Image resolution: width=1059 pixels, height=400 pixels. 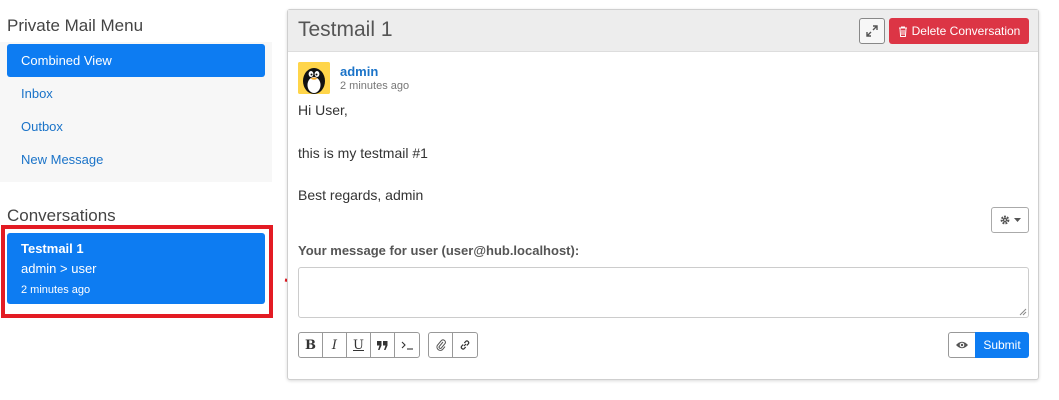 I want to click on bold-button: B, so click(x=311, y=345).